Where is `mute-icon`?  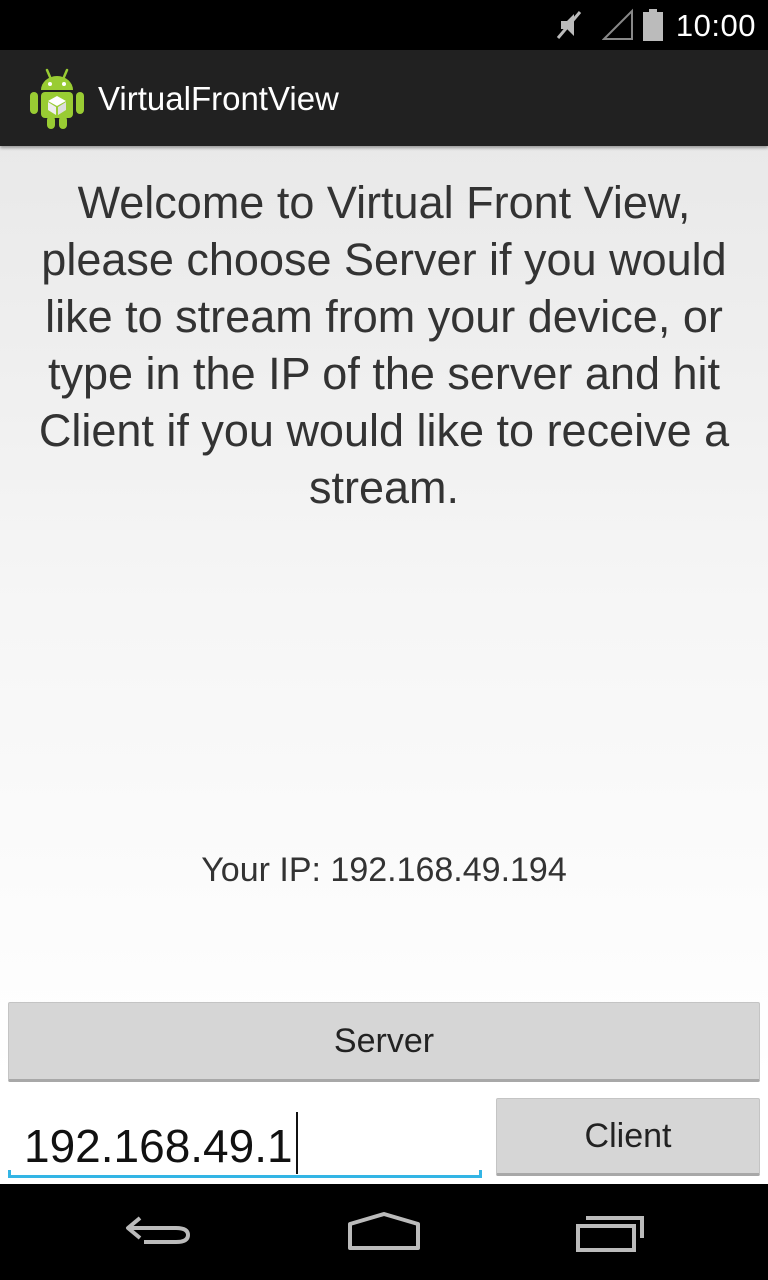
mute-icon is located at coordinates (569, 27).